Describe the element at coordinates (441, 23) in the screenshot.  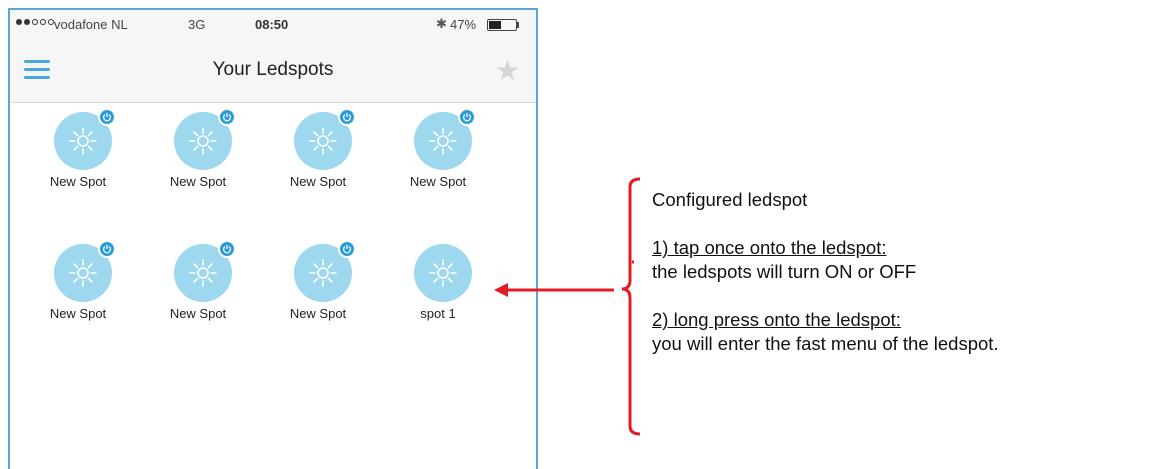
I see `bluetooth-icon: ✱` at that location.